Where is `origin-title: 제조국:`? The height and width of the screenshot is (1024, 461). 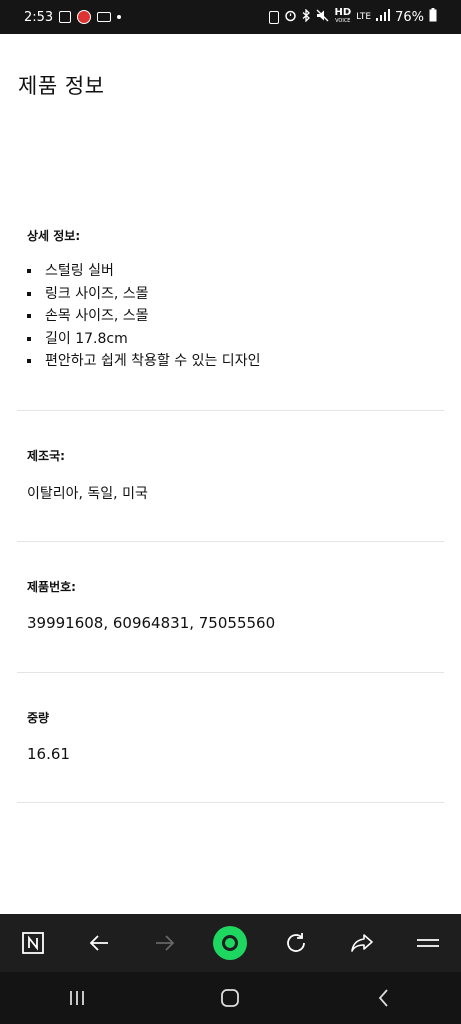 origin-title: 제조국: is located at coordinates (46, 456).